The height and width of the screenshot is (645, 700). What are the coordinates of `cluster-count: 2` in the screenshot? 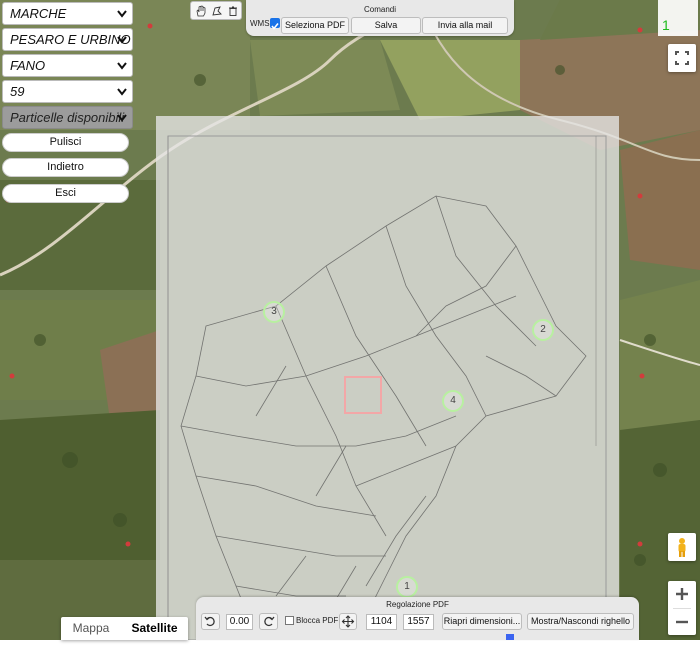 It's located at (543, 329).